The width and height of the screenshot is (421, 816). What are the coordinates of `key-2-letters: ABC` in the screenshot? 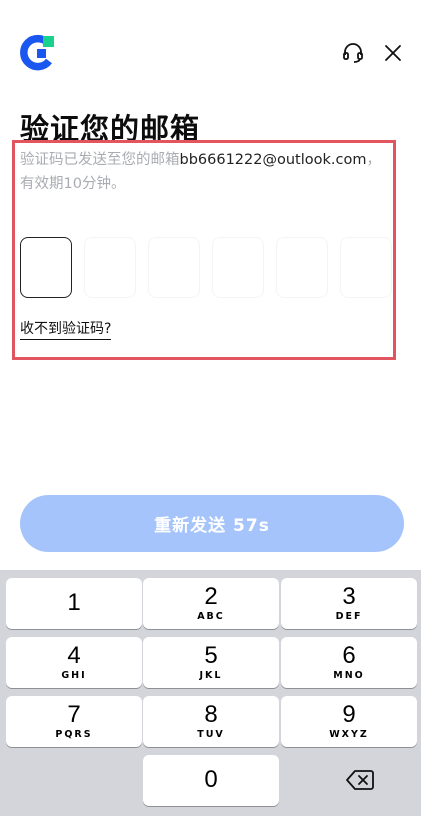 It's located at (211, 616).